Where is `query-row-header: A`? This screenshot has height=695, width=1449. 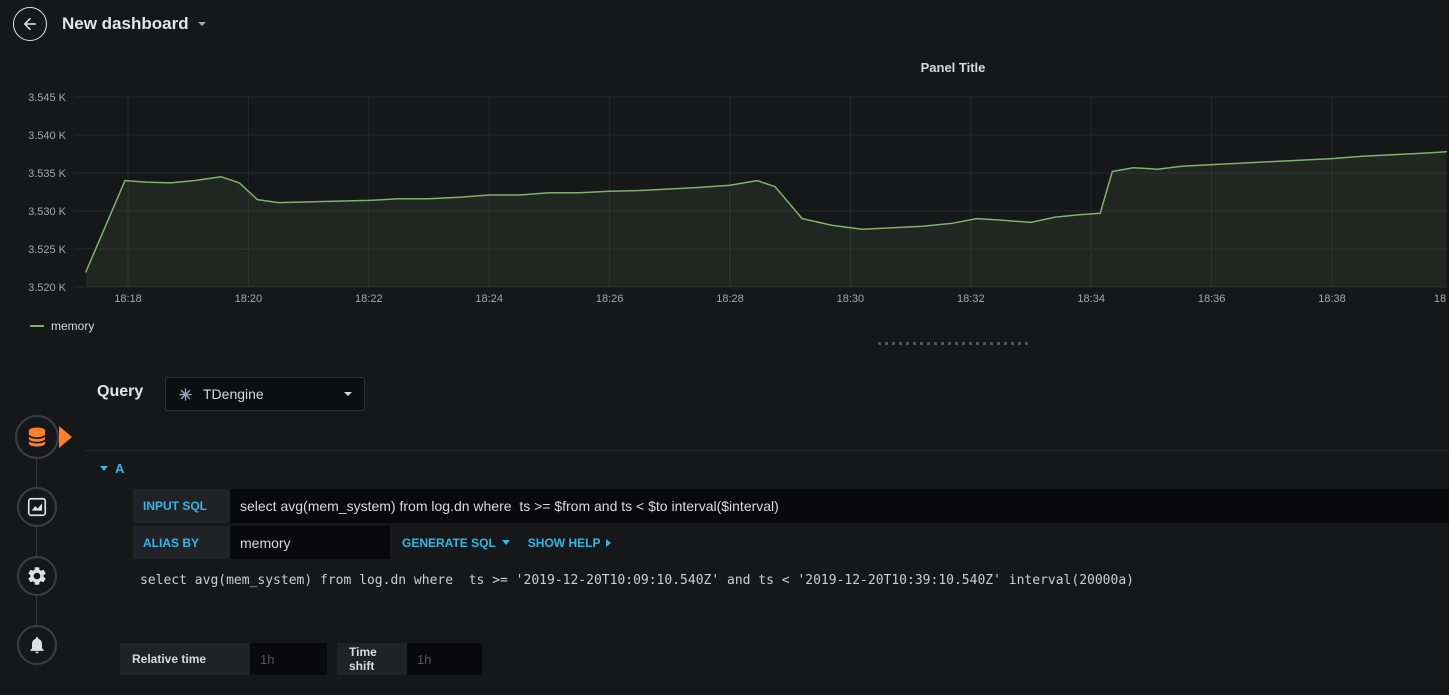
query-row-header: A is located at coordinates (112, 468).